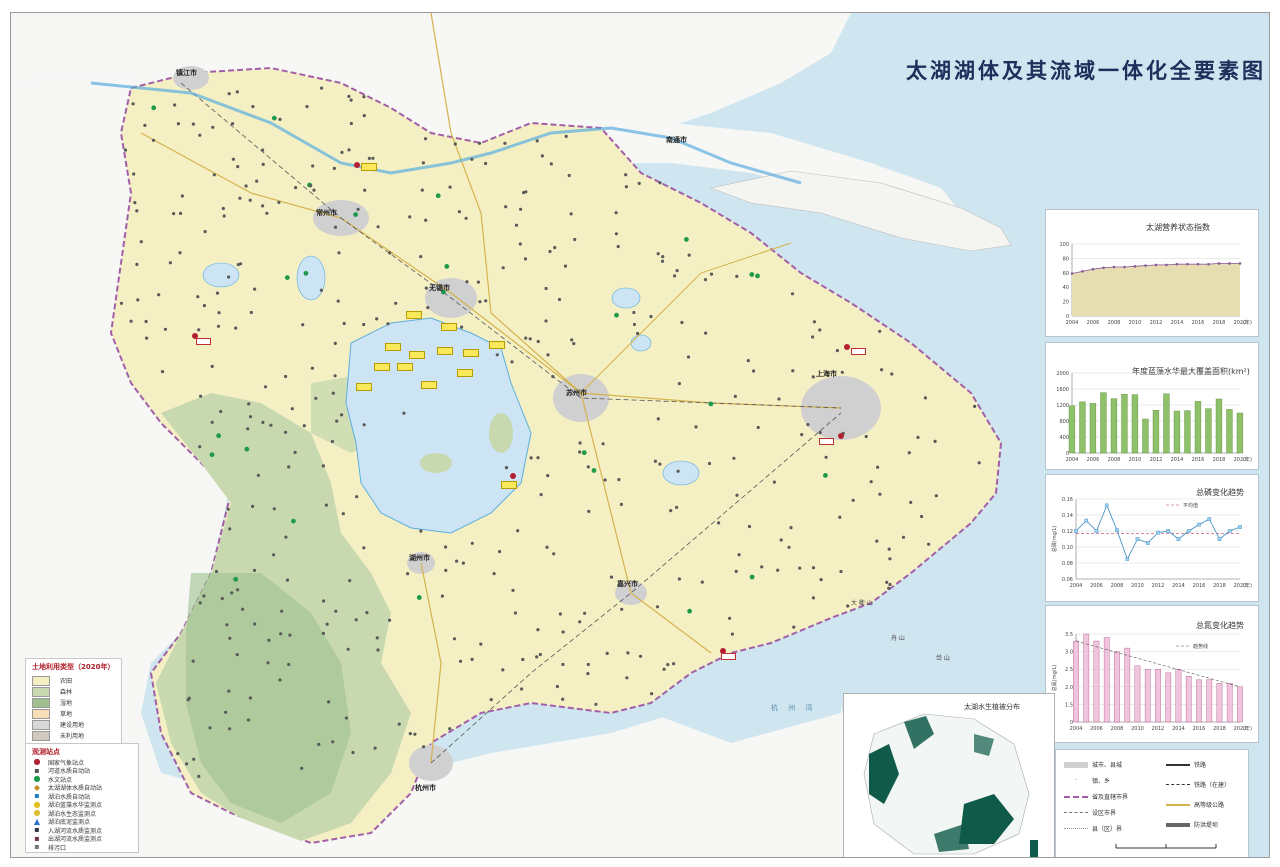 Image resolution: width=1280 pixels, height=867 pixels. What do you see at coordinates (1066, 303) in the screenshot?
I see `y-tick-label: 20` at bounding box center [1066, 303].